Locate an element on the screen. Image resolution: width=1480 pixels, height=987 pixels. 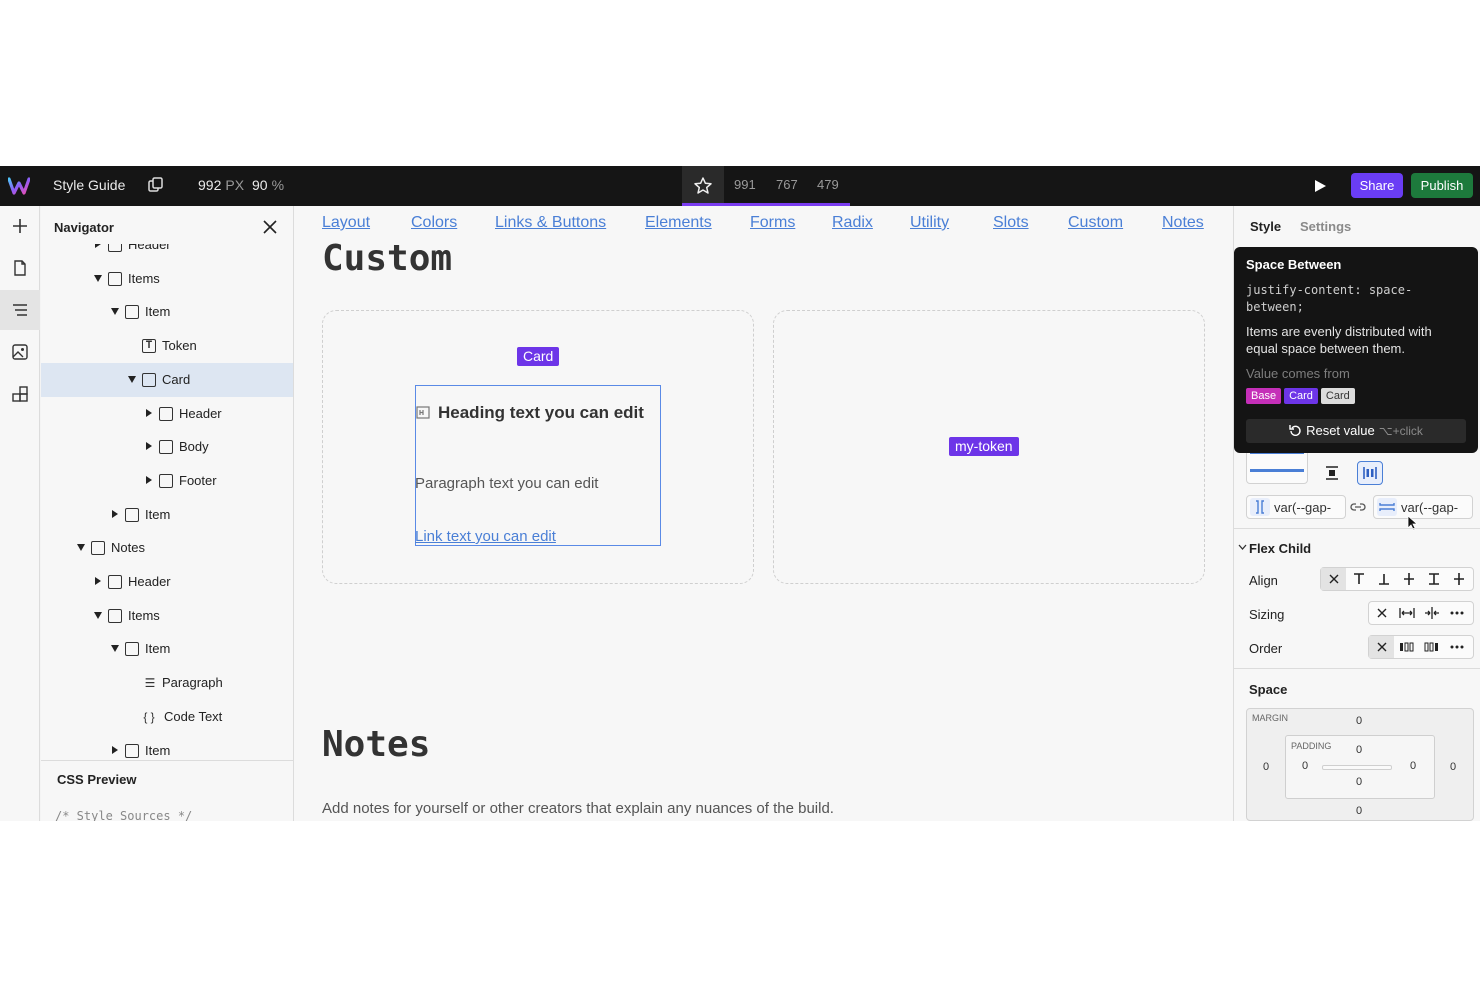
tab-settings: Settings is located at coordinates (1325, 226).